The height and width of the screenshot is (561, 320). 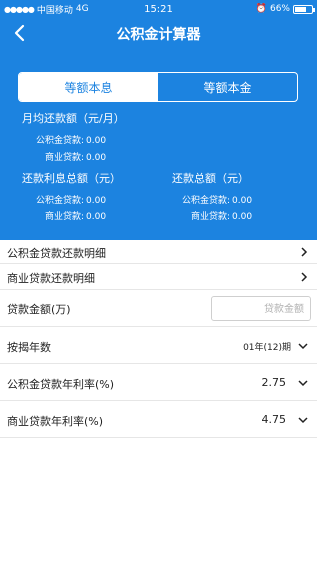 What do you see at coordinates (210, 178) in the screenshot?
I see `repay-total-title: 还款总额（元）` at bounding box center [210, 178].